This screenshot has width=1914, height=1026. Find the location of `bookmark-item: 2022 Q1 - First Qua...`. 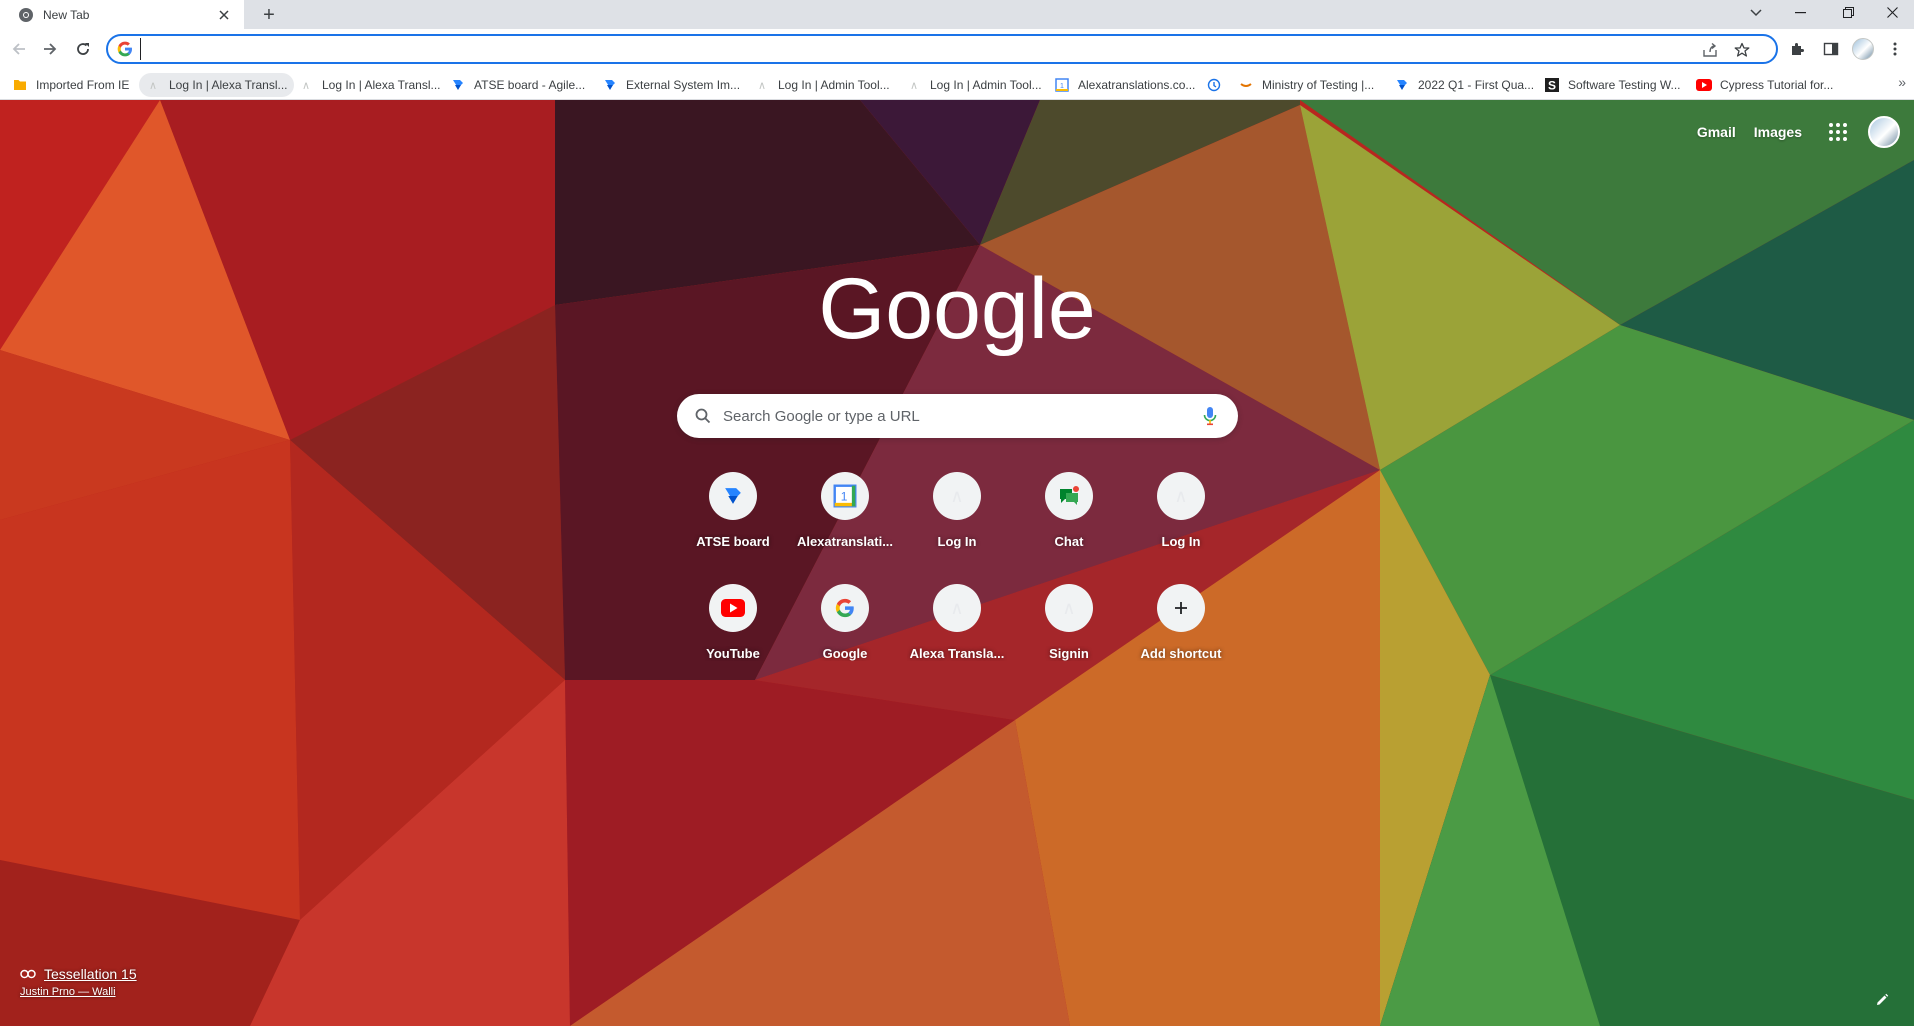

bookmark-item: 2022 Q1 - First Qua... is located at coordinates (1464, 85).